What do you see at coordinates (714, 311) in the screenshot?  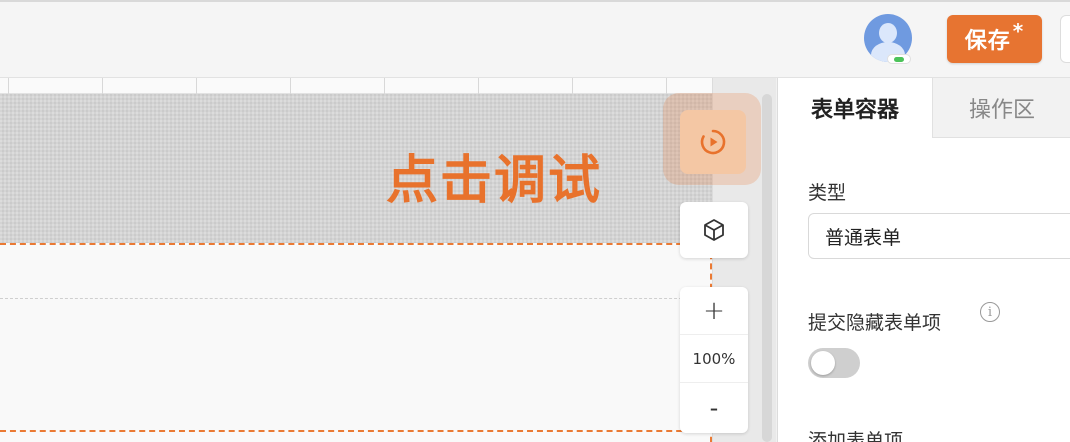 I see `zoom-in-button: +` at bounding box center [714, 311].